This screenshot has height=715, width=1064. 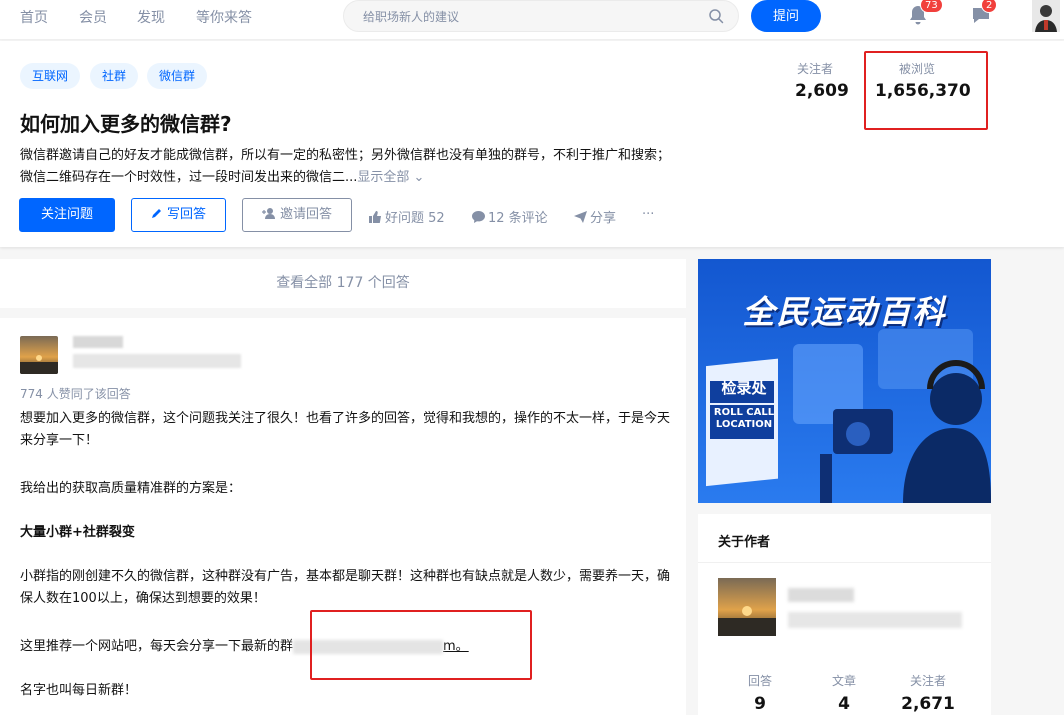 What do you see at coordinates (518, 218) in the screenshot?
I see `comments-label: 12 条评论` at bounding box center [518, 218].